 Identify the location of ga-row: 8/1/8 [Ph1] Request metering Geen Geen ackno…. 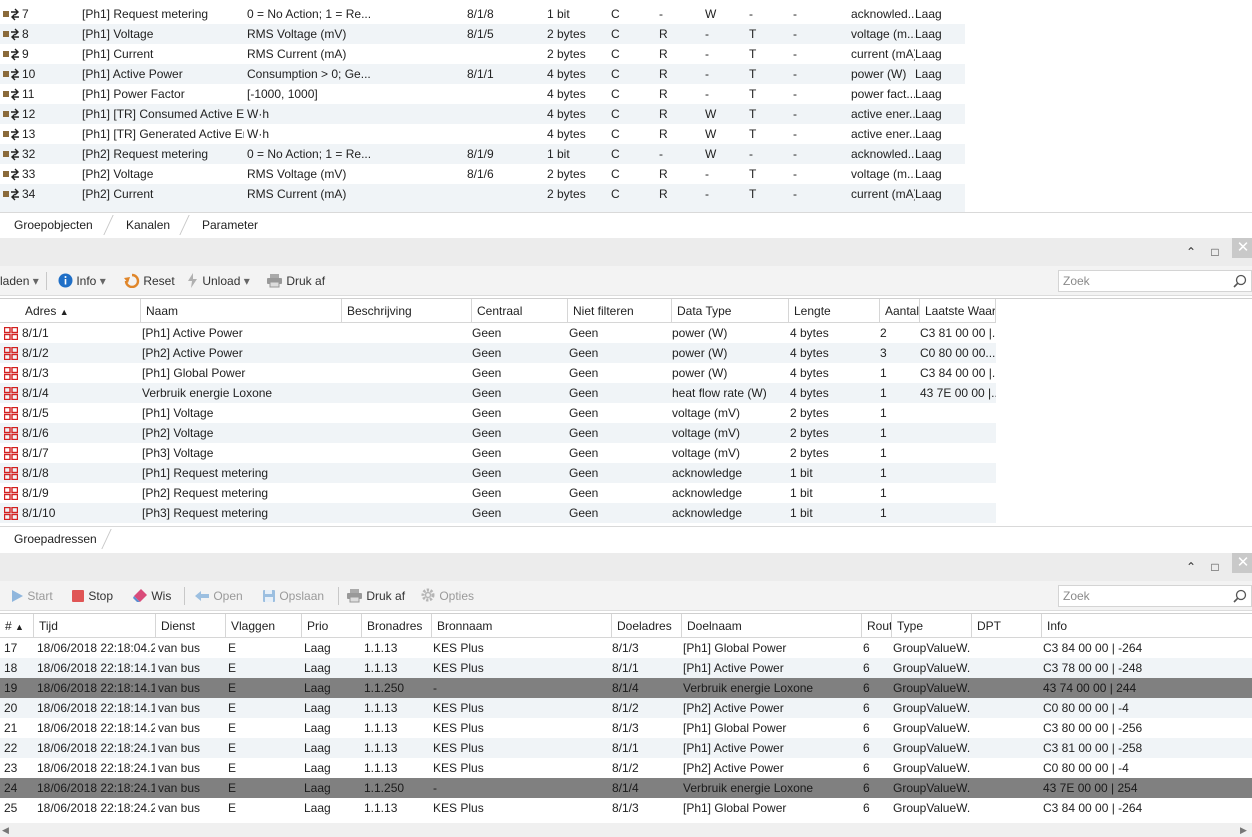
(498, 473).